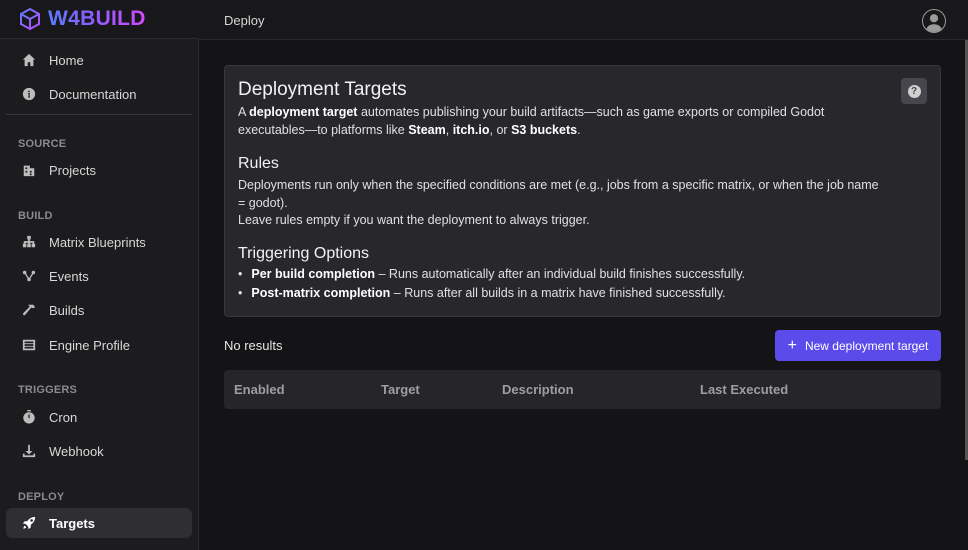 This screenshot has height=550, width=968. Describe the element at coordinates (29, 310) in the screenshot. I see `hammer-icon` at that location.